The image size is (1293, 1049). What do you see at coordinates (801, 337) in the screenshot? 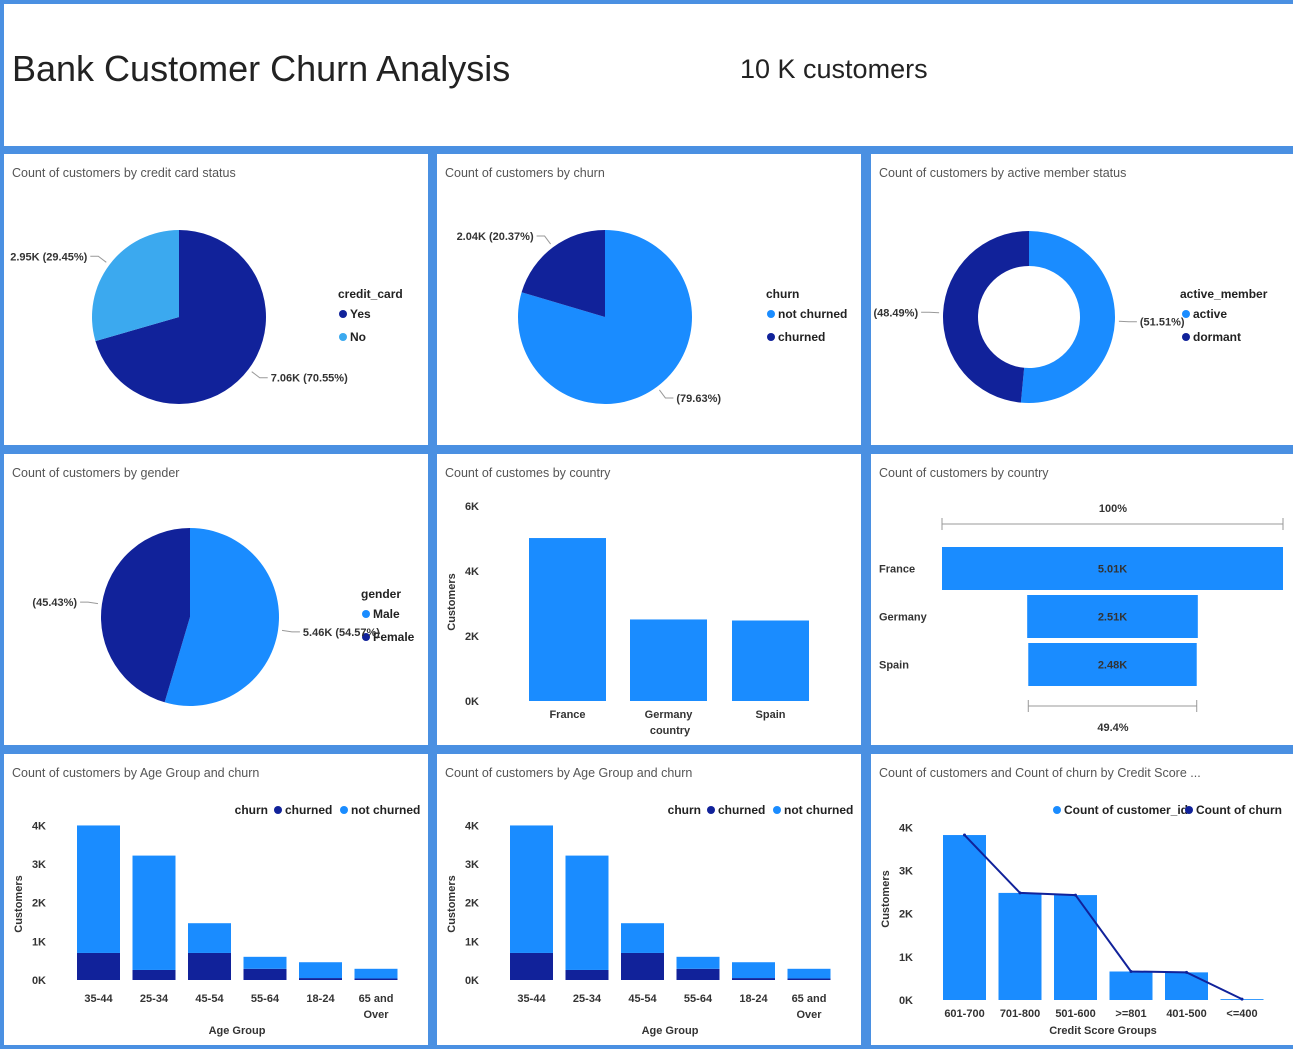
I see `legend-item-churned: churned` at bounding box center [801, 337].